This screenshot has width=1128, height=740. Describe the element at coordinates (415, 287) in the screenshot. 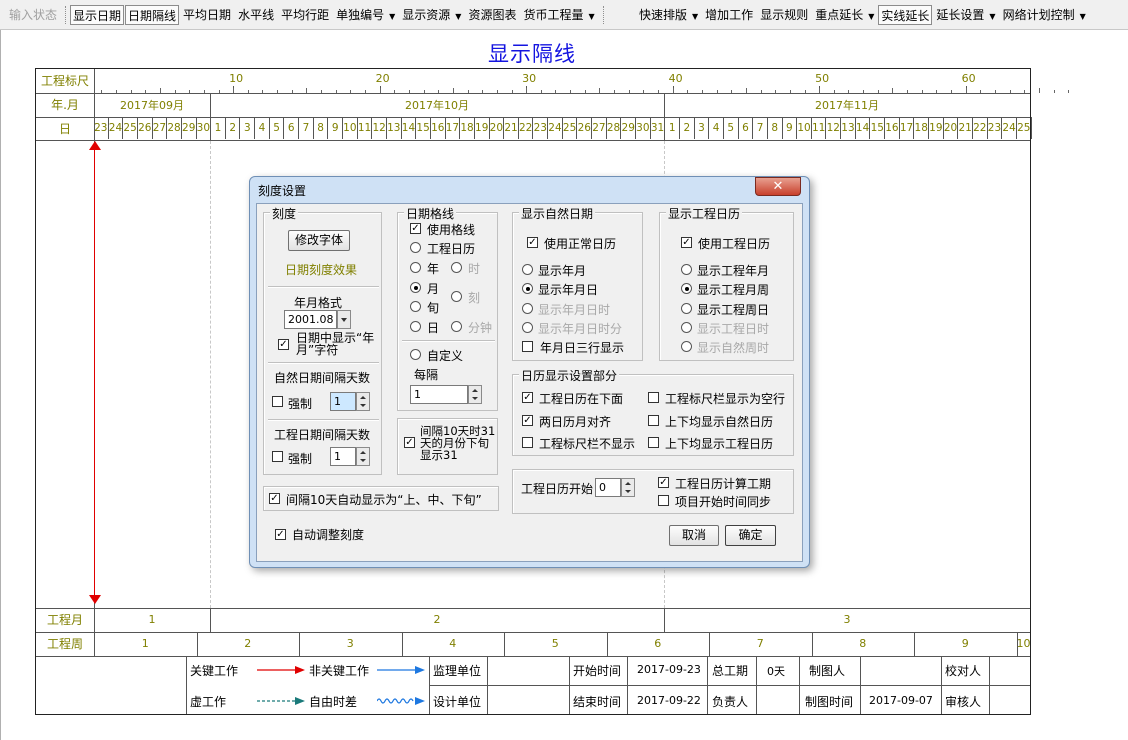

I see `grid-month-radio` at that location.